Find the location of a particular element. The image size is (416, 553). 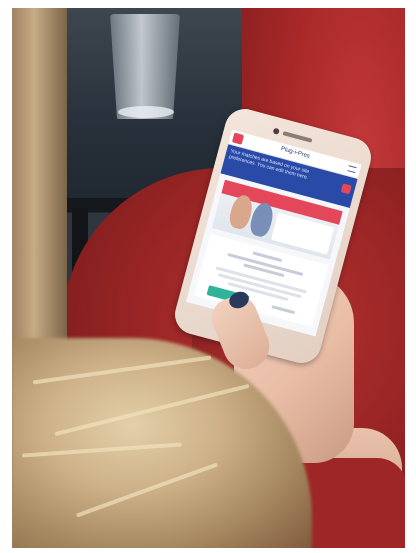

menu-icon is located at coordinates (352, 169).